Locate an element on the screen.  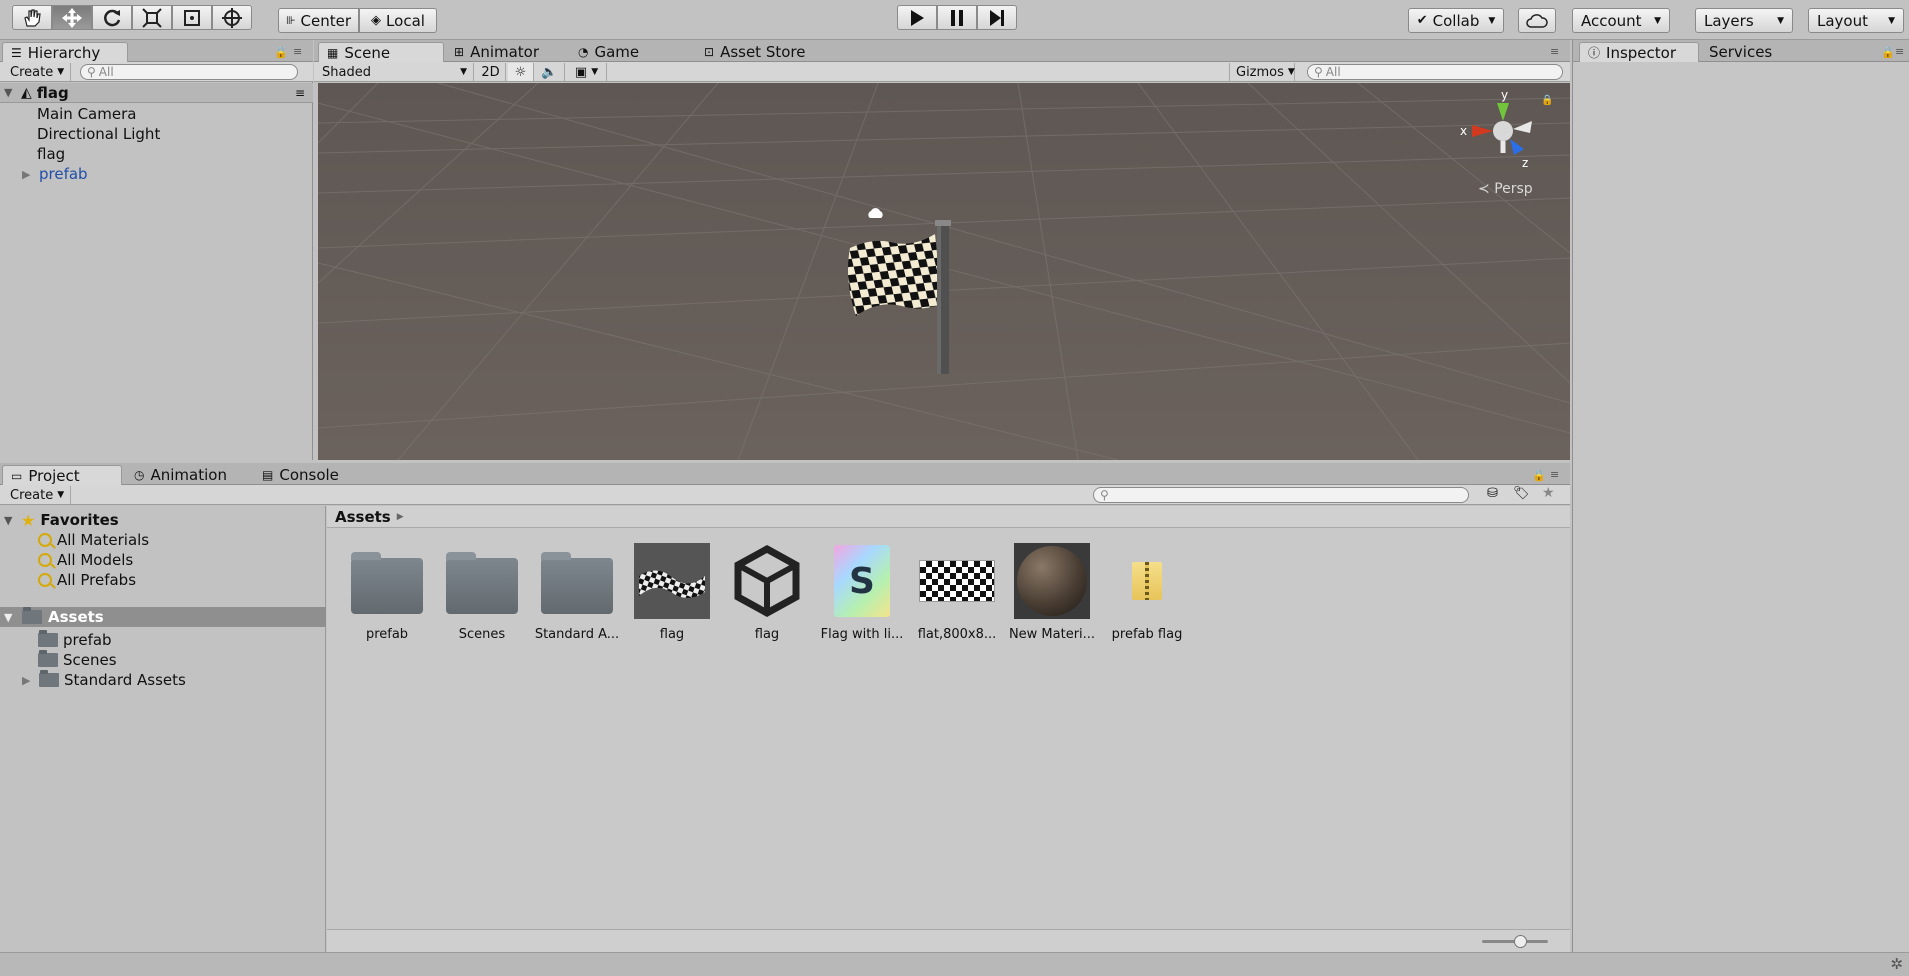
audio-toggle: 🔈 is located at coordinates (550, 72).